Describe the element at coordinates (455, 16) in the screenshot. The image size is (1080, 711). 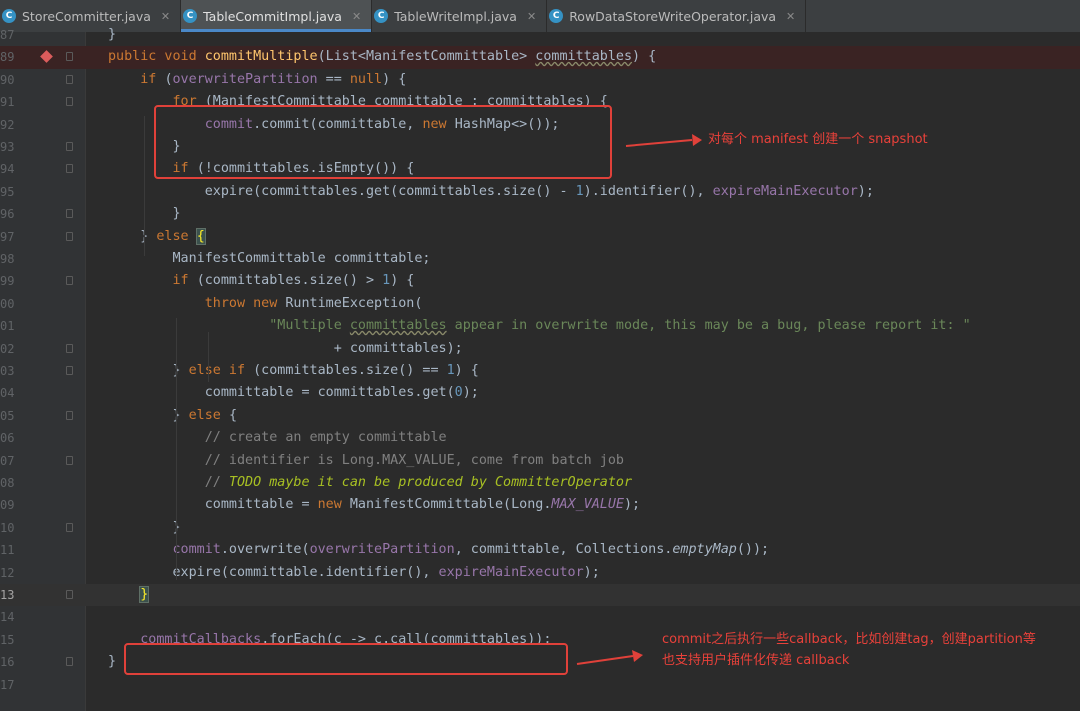
I see `tab-label: TableWriteImpl.java` at that location.